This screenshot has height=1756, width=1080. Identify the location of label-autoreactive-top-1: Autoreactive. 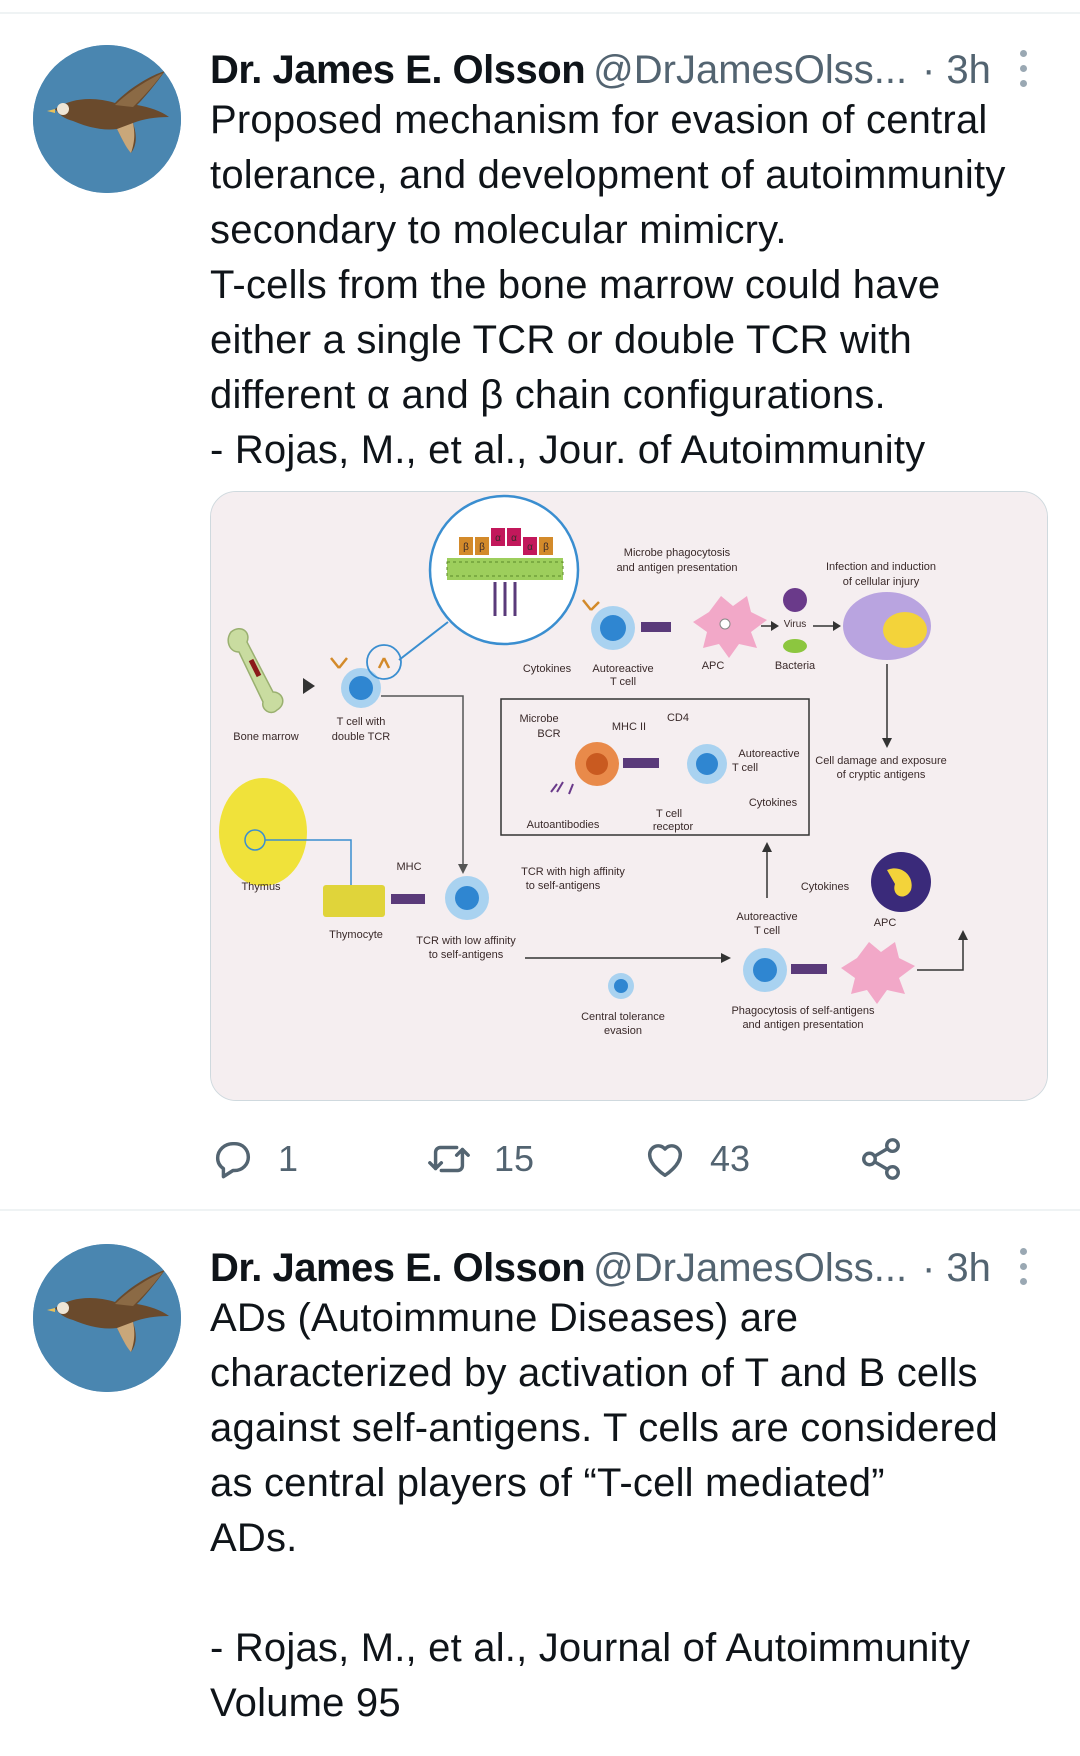
(622, 669).